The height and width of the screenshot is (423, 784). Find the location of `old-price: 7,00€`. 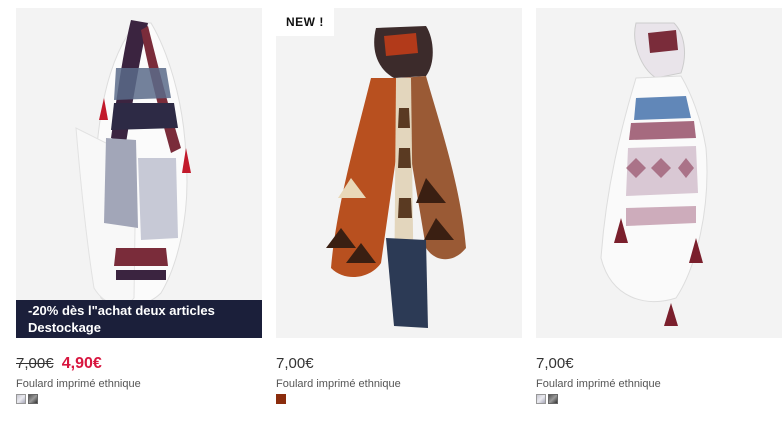

old-price: 7,00€ is located at coordinates (35, 363).